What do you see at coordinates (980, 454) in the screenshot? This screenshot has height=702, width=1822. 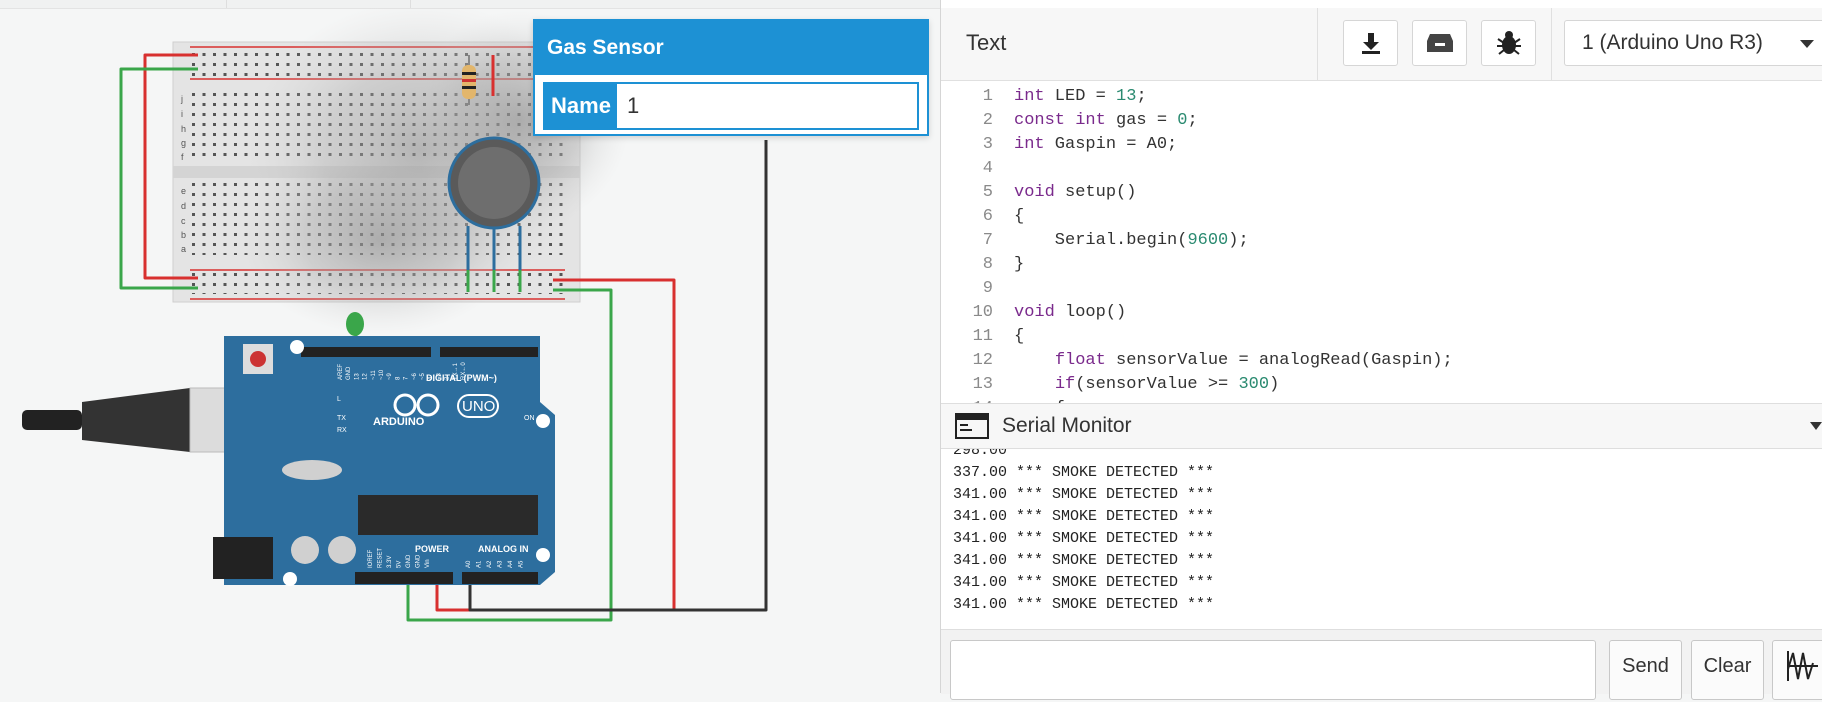 I see `serial-line: 298.00` at bounding box center [980, 454].